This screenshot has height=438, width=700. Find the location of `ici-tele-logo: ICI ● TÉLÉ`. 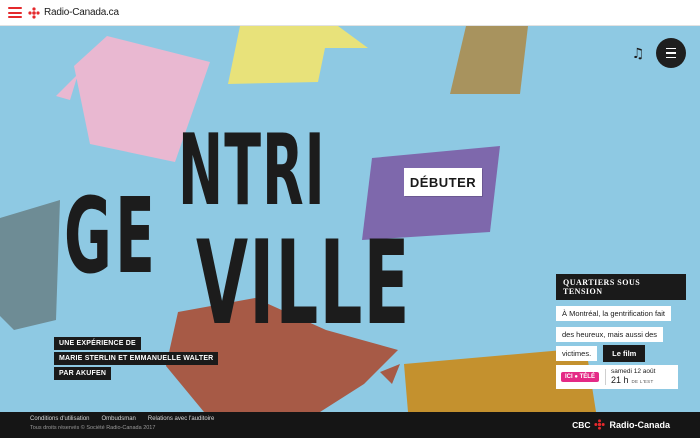

ici-tele-logo: ICI ● TÉLÉ is located at coordinates (580, 377).